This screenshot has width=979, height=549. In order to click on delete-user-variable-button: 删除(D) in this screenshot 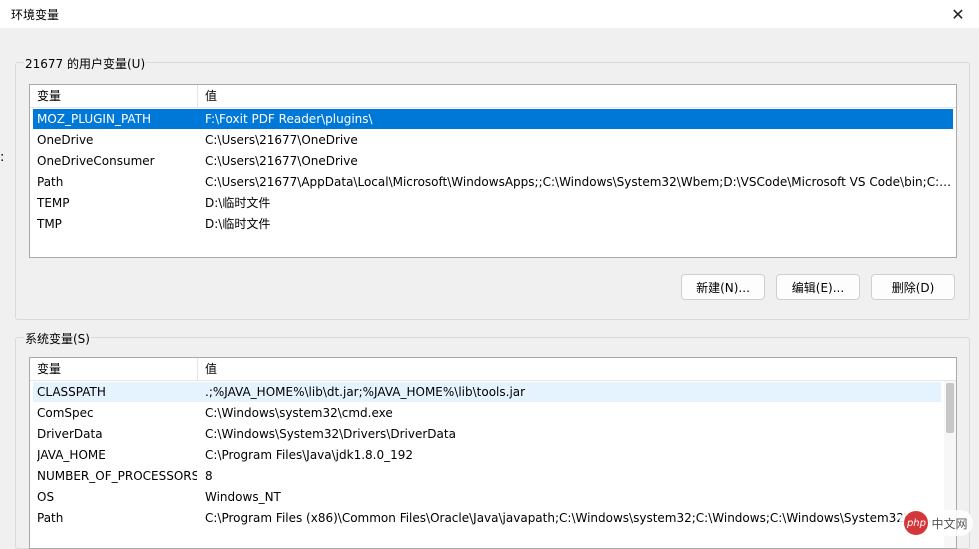, I will do `click(913, 287)`.